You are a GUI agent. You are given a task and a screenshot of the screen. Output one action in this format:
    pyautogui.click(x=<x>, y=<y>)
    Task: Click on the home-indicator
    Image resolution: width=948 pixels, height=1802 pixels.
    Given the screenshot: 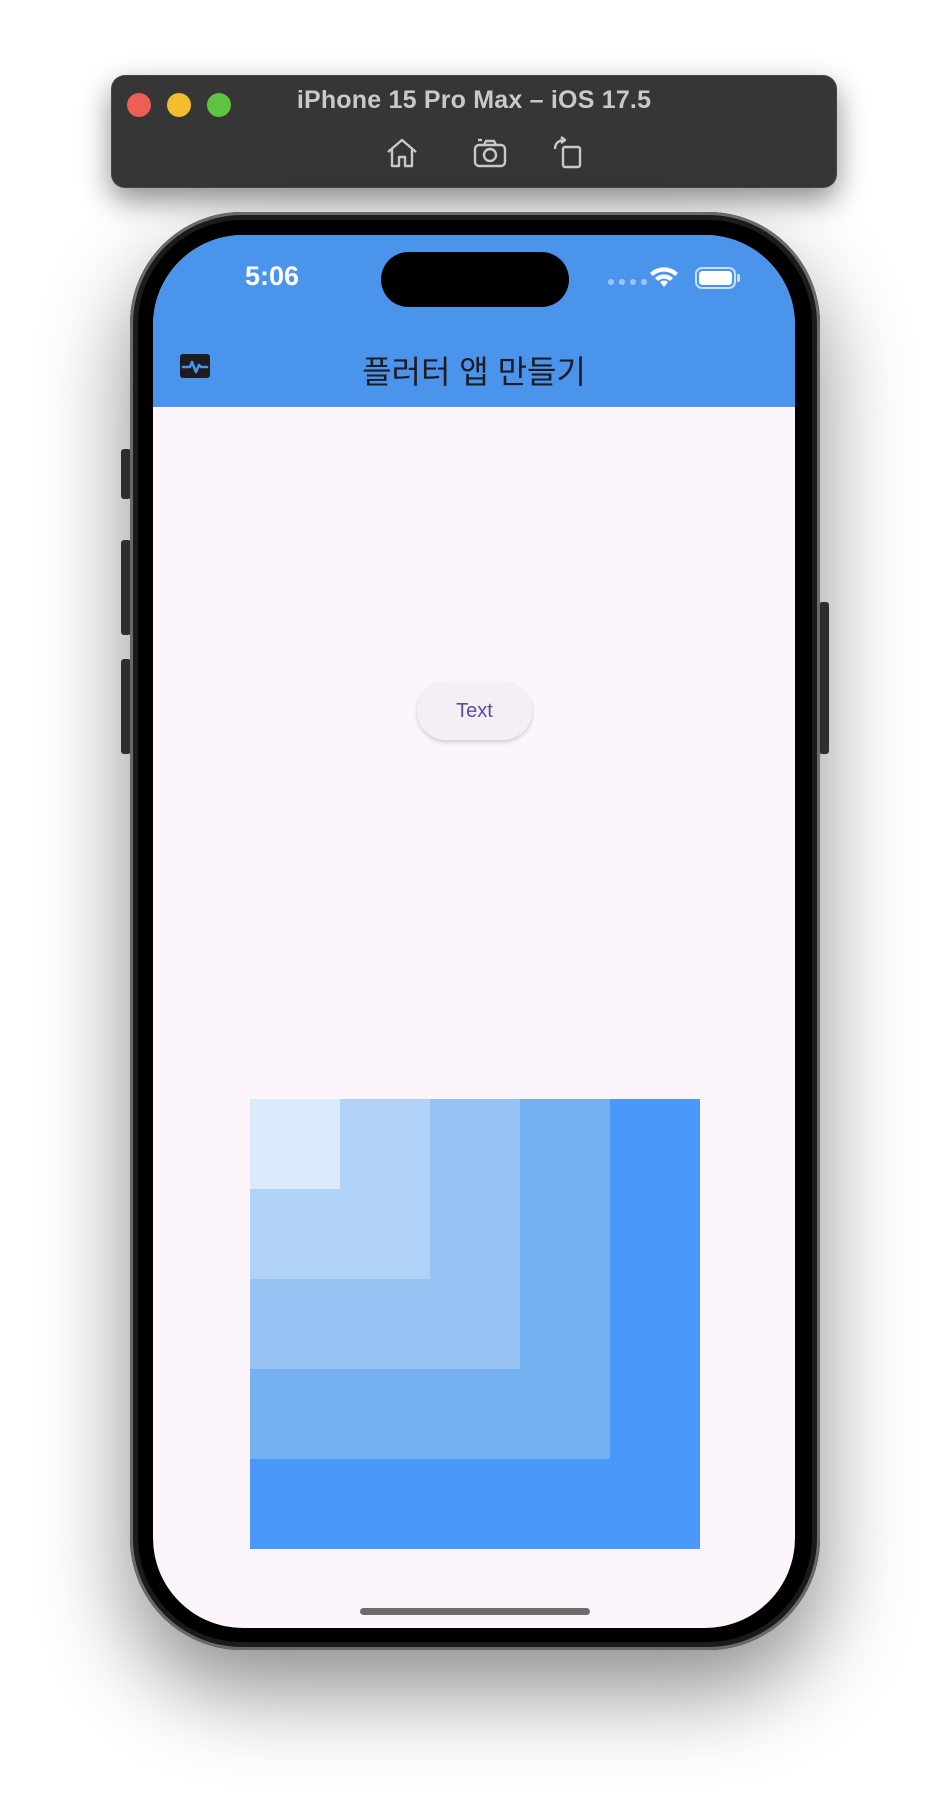 What is the action you would take?
    pyautogui.click(x=475, y=1611)
    